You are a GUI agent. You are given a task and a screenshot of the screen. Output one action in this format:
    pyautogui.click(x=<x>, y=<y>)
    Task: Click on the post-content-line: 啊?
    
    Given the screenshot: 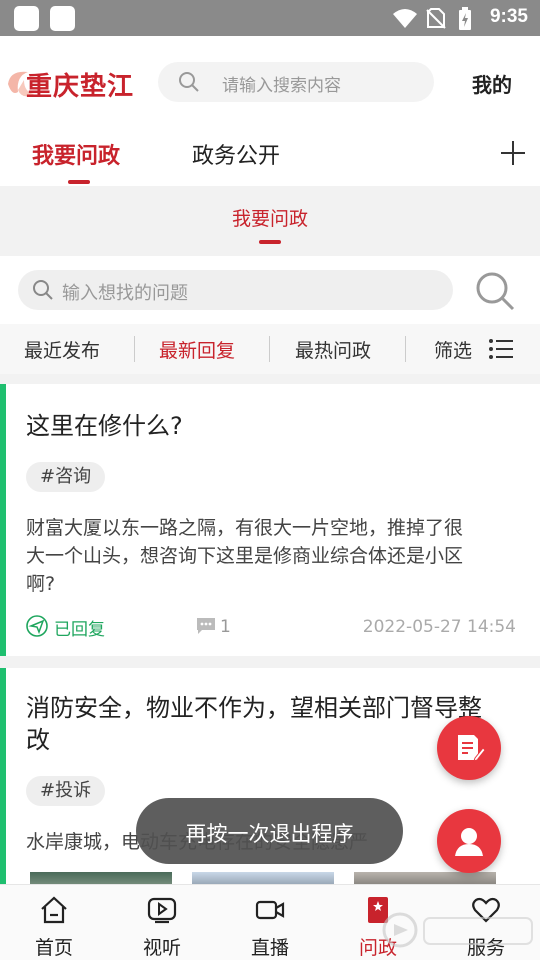 What is the action you would take?
    pyautogui.click(x=41, y=584)
    